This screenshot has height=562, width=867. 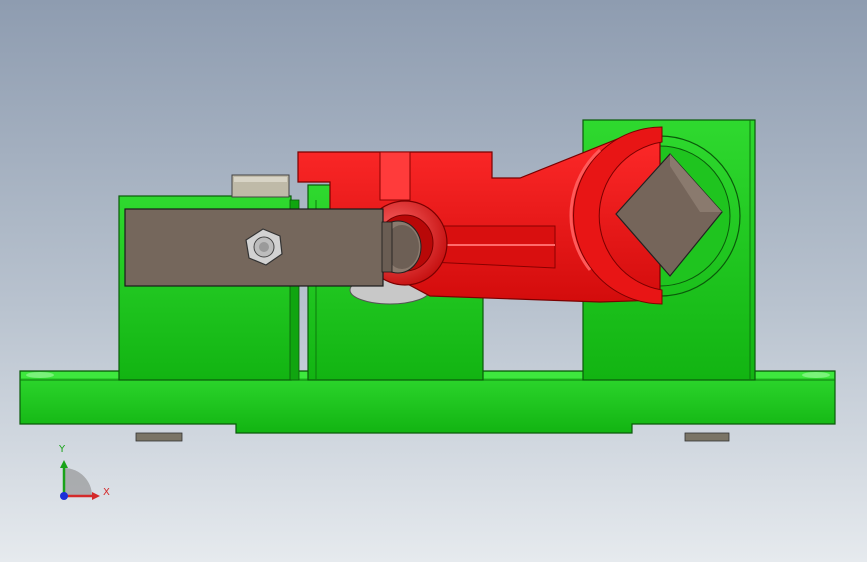 What do you see at coordinates (62, 449) in the screenshot?
I see `axis-y-label: Y` at bounding box center [62, 449].